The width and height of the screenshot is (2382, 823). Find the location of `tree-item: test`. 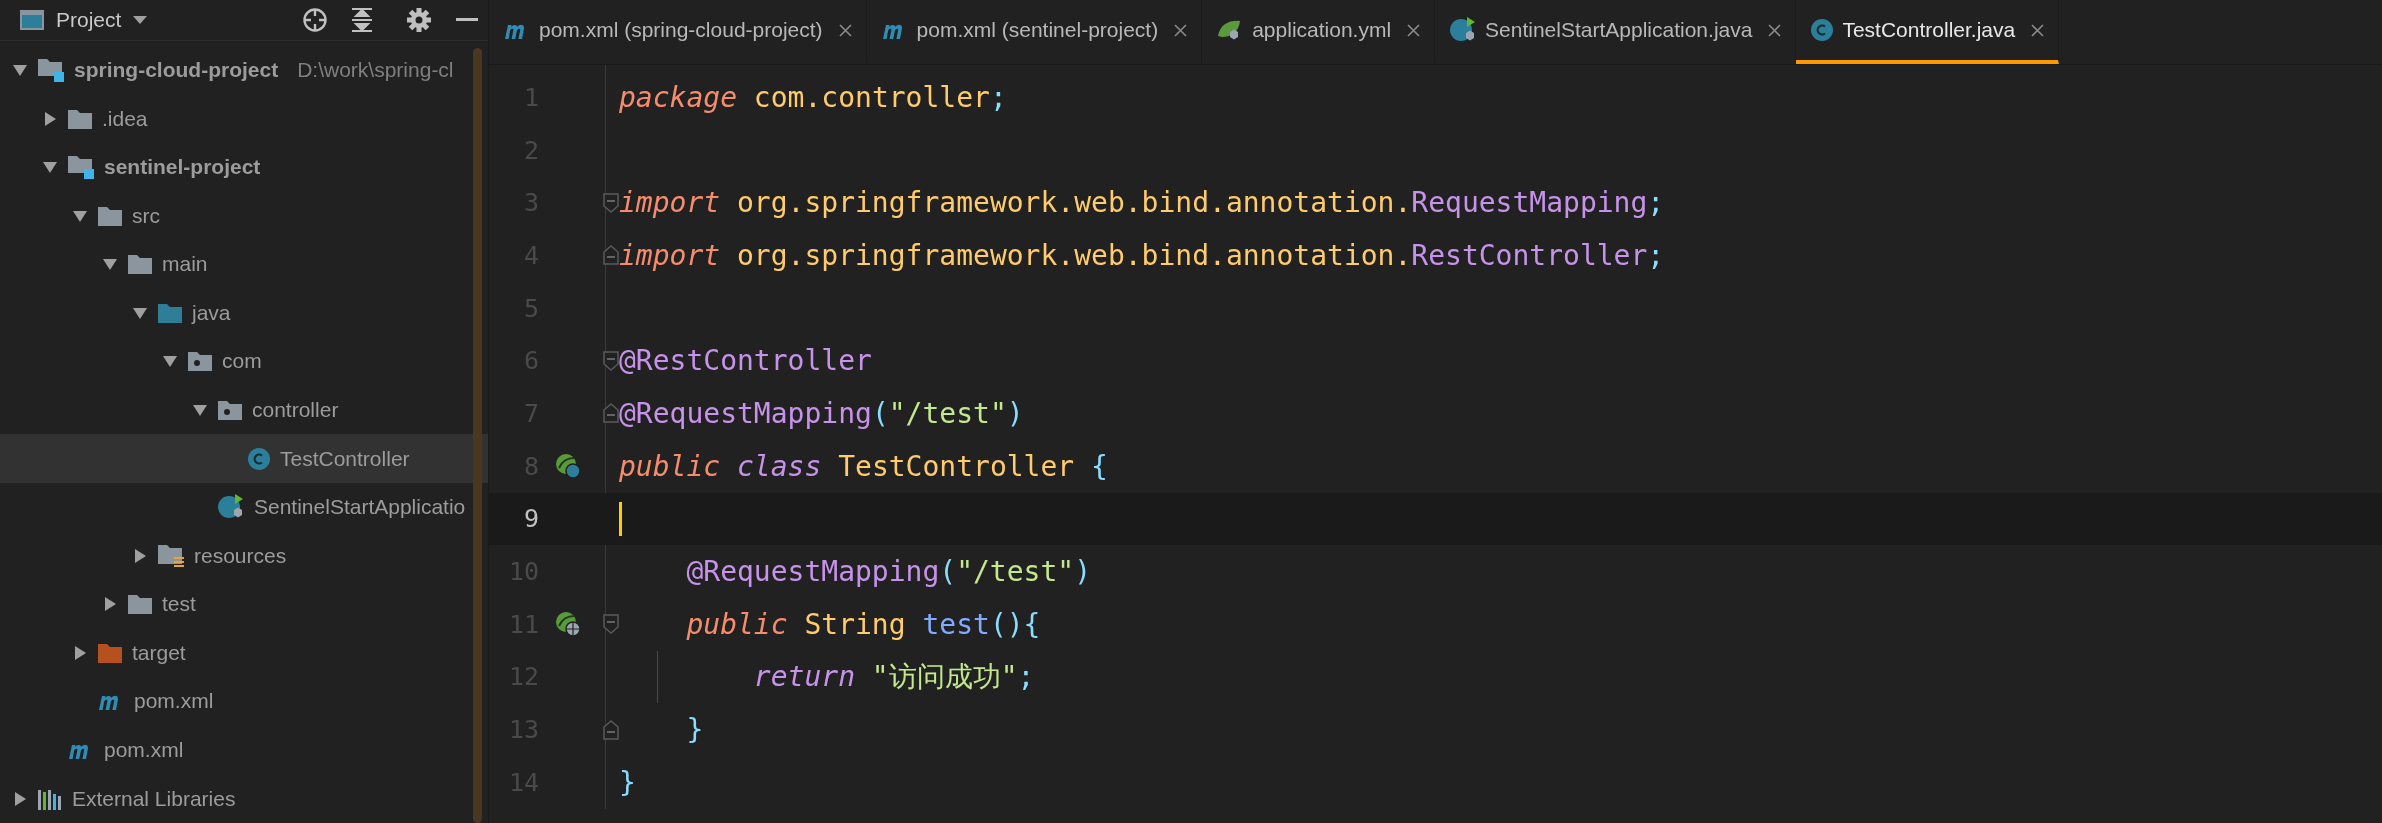

tree-item: test is located at coordinates (244, 604).